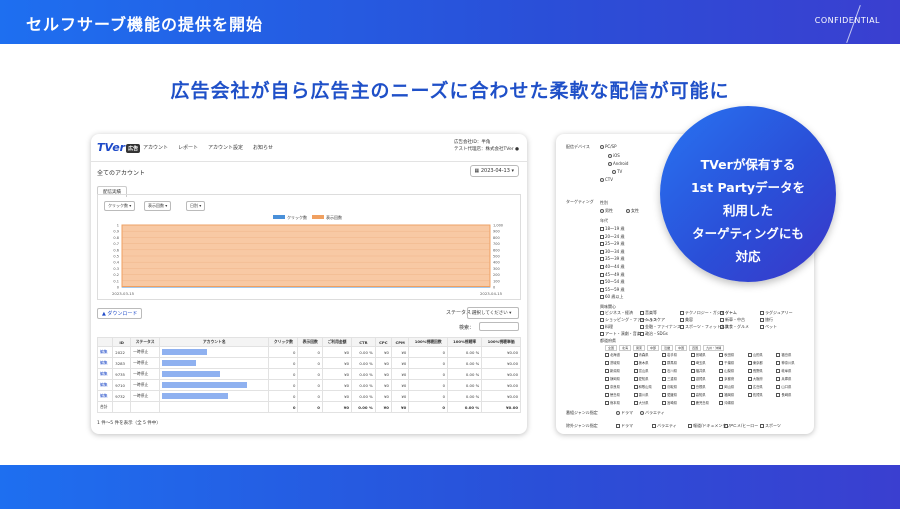 The height and width of the screenshot is (509, 900). What do you see at coordinates (120, 313) in the screenshot?
I see `download-button: ▲ ダウンロード` at bounding box center [120, 313].